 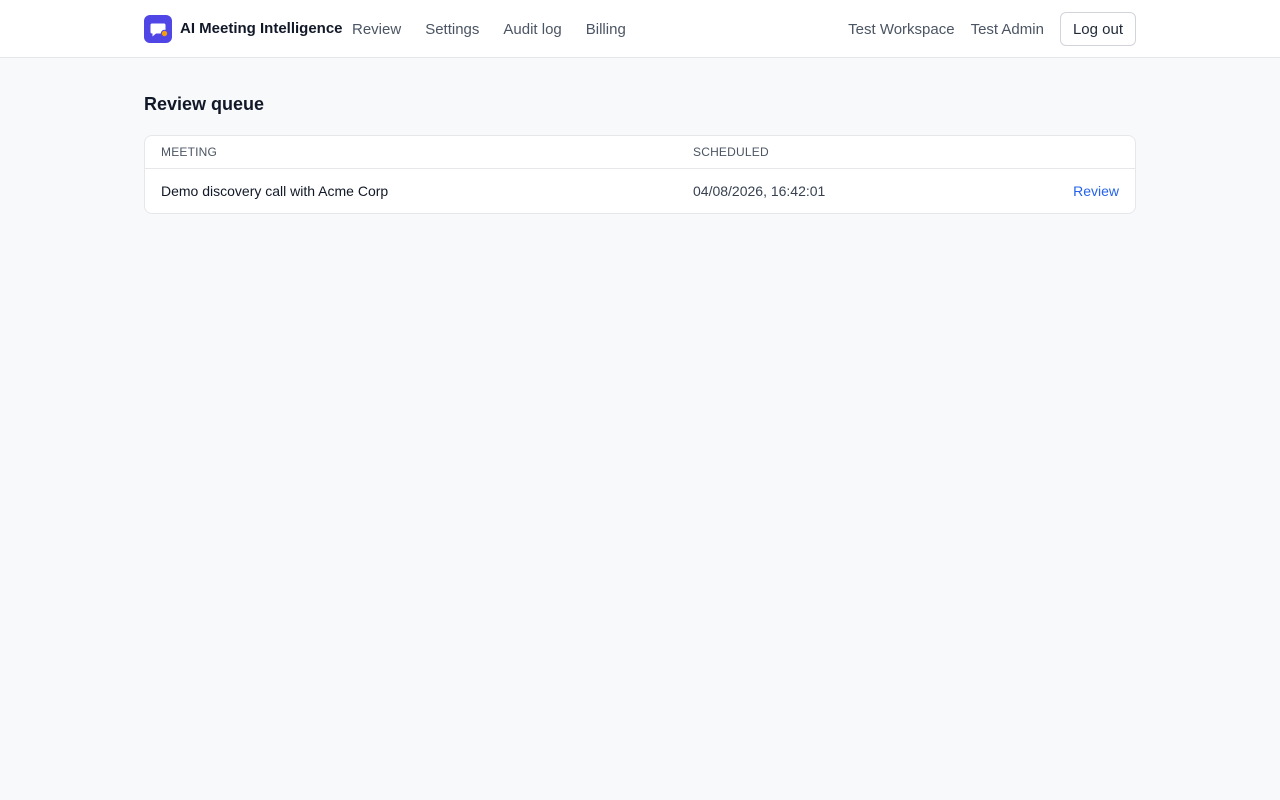 I want to click on nav-review: Review, so click(x=376, y=29).